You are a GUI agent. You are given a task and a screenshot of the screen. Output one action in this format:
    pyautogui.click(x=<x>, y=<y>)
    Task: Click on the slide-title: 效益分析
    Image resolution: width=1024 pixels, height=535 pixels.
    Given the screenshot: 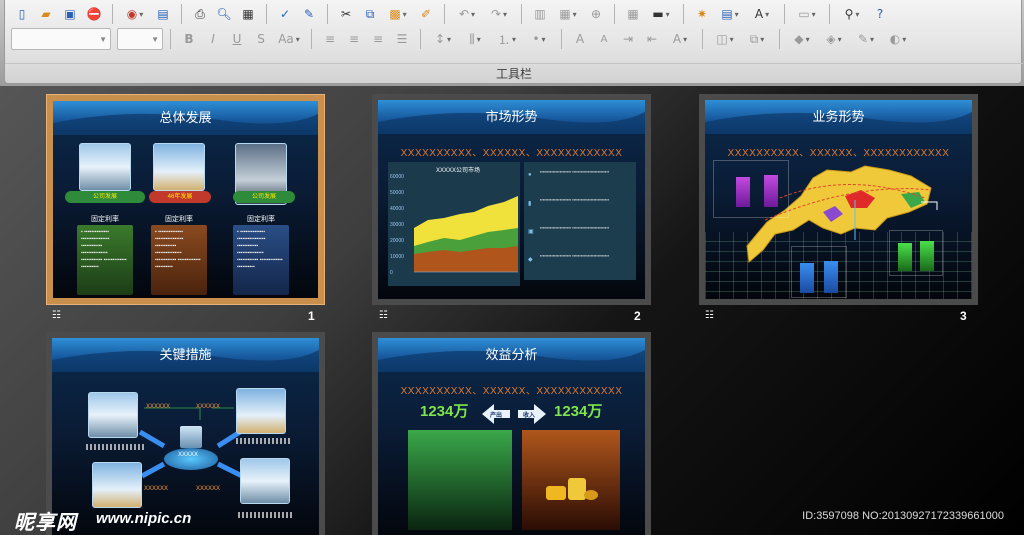 What is the action you would take?
    pyautogui.click(x=511, y=354)
    